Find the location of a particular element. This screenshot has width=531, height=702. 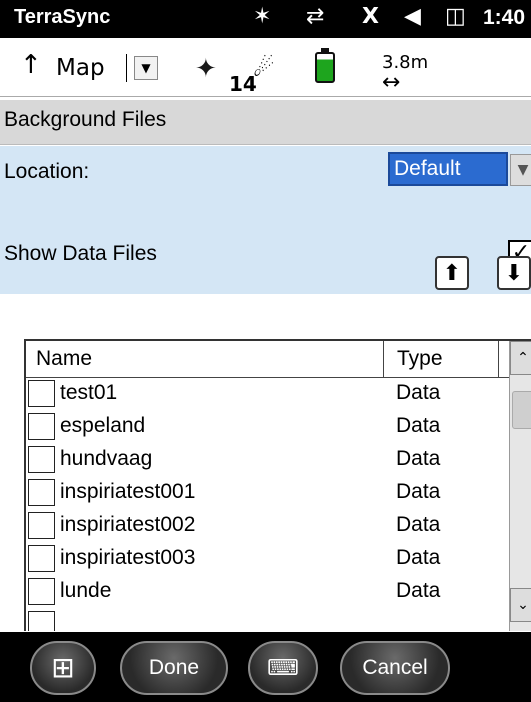

volume-icon: ◀ is located at coordinates (412, 16).